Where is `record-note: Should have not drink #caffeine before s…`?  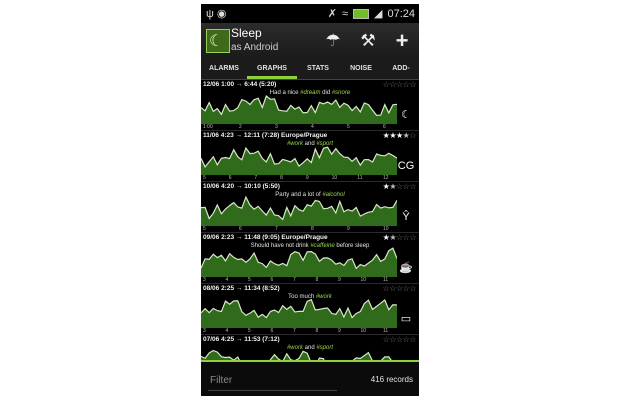 record-note: Should have not drink #caffeine before s… is located at coordinates (310, 246).